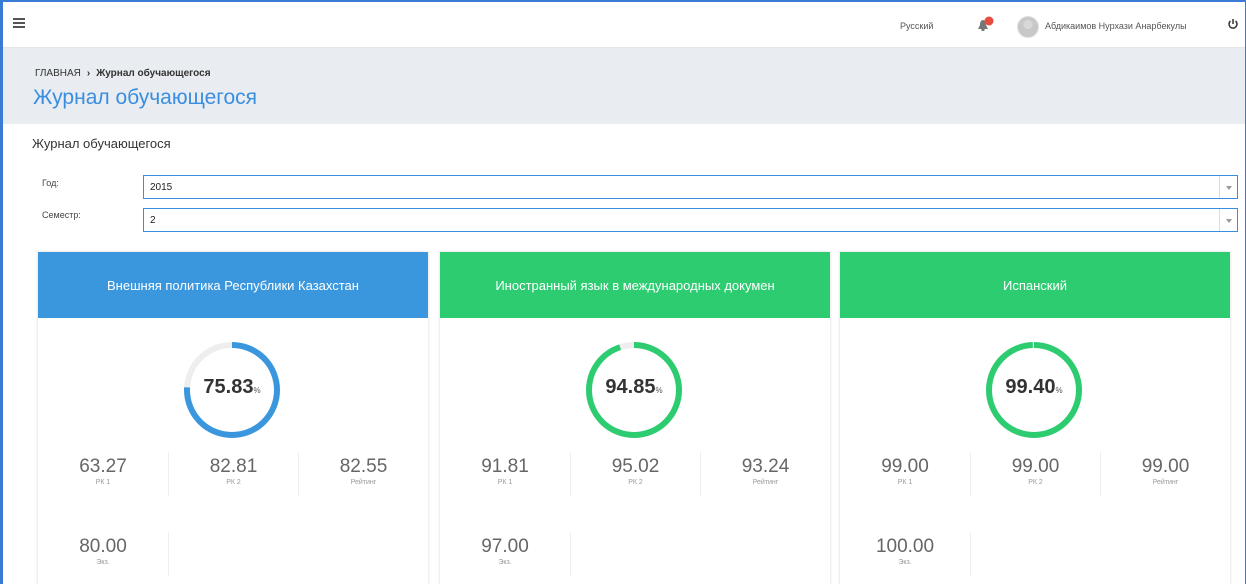 The image size is (1246, 584). I want to click on stat-rating: 99.00 Рейтинг, so click(1165, 474).